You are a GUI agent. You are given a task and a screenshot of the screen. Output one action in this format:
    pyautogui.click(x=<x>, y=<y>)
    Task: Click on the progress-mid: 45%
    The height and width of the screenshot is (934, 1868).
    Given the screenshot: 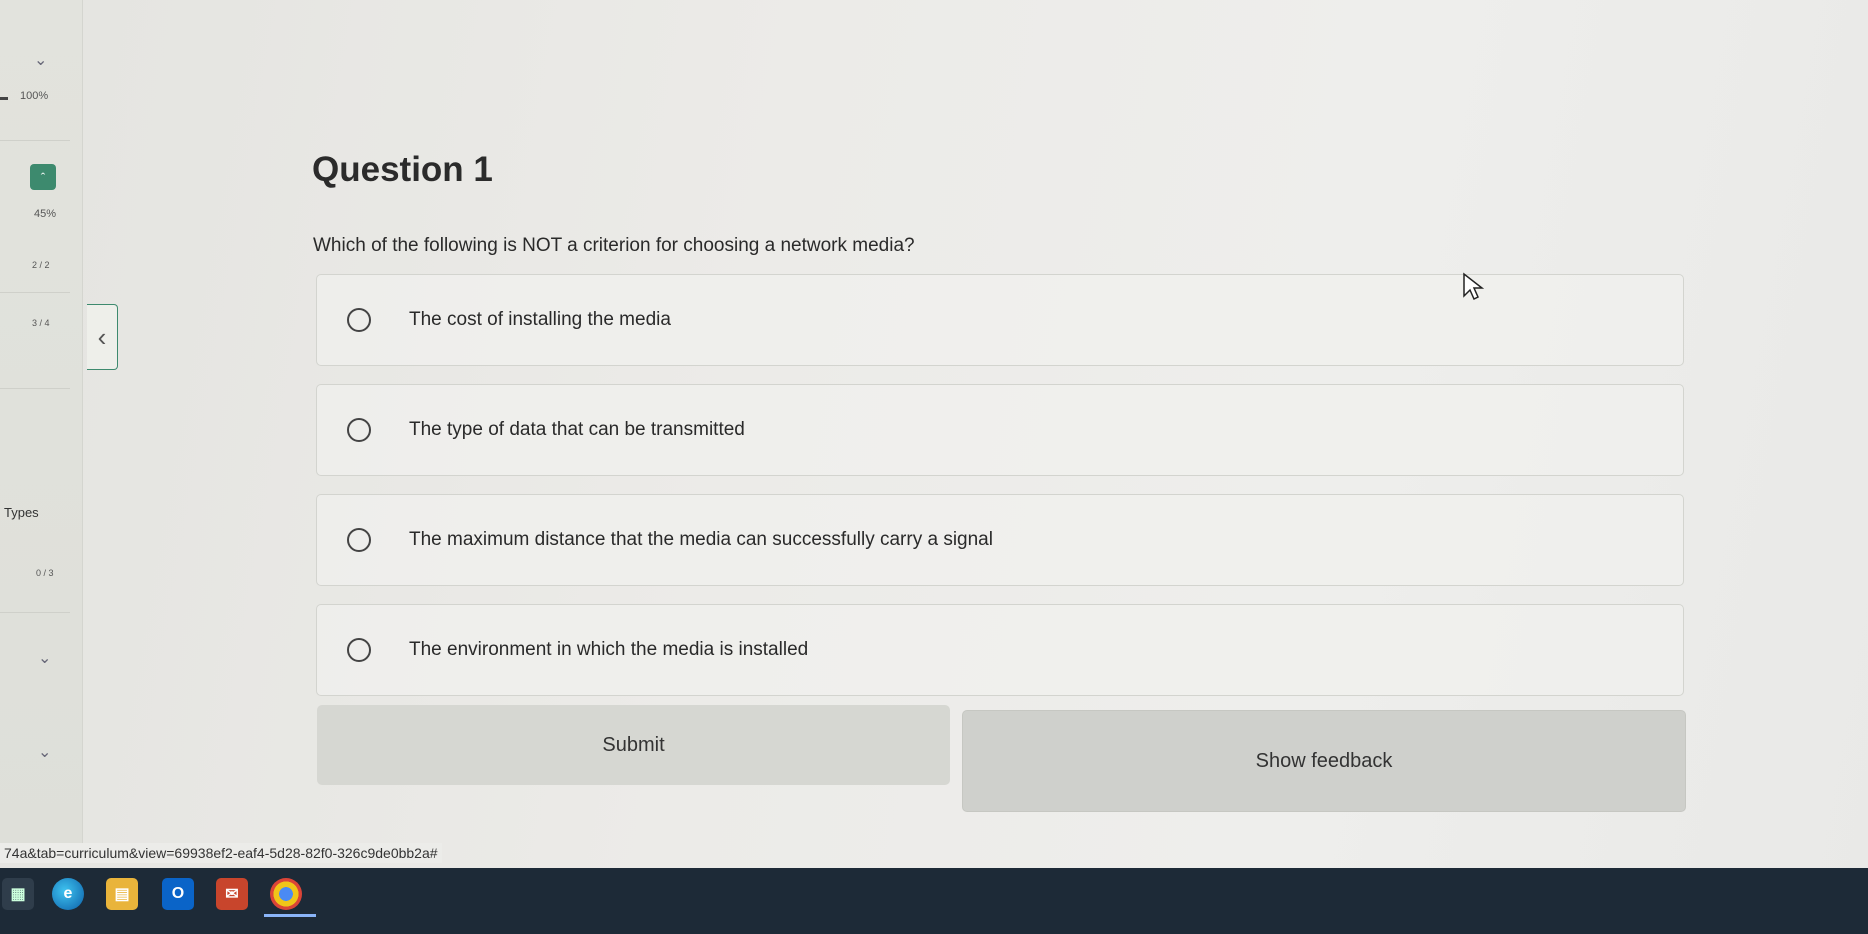 What is the action you would take?
    pyautogui.click(x=45, y=214)
    